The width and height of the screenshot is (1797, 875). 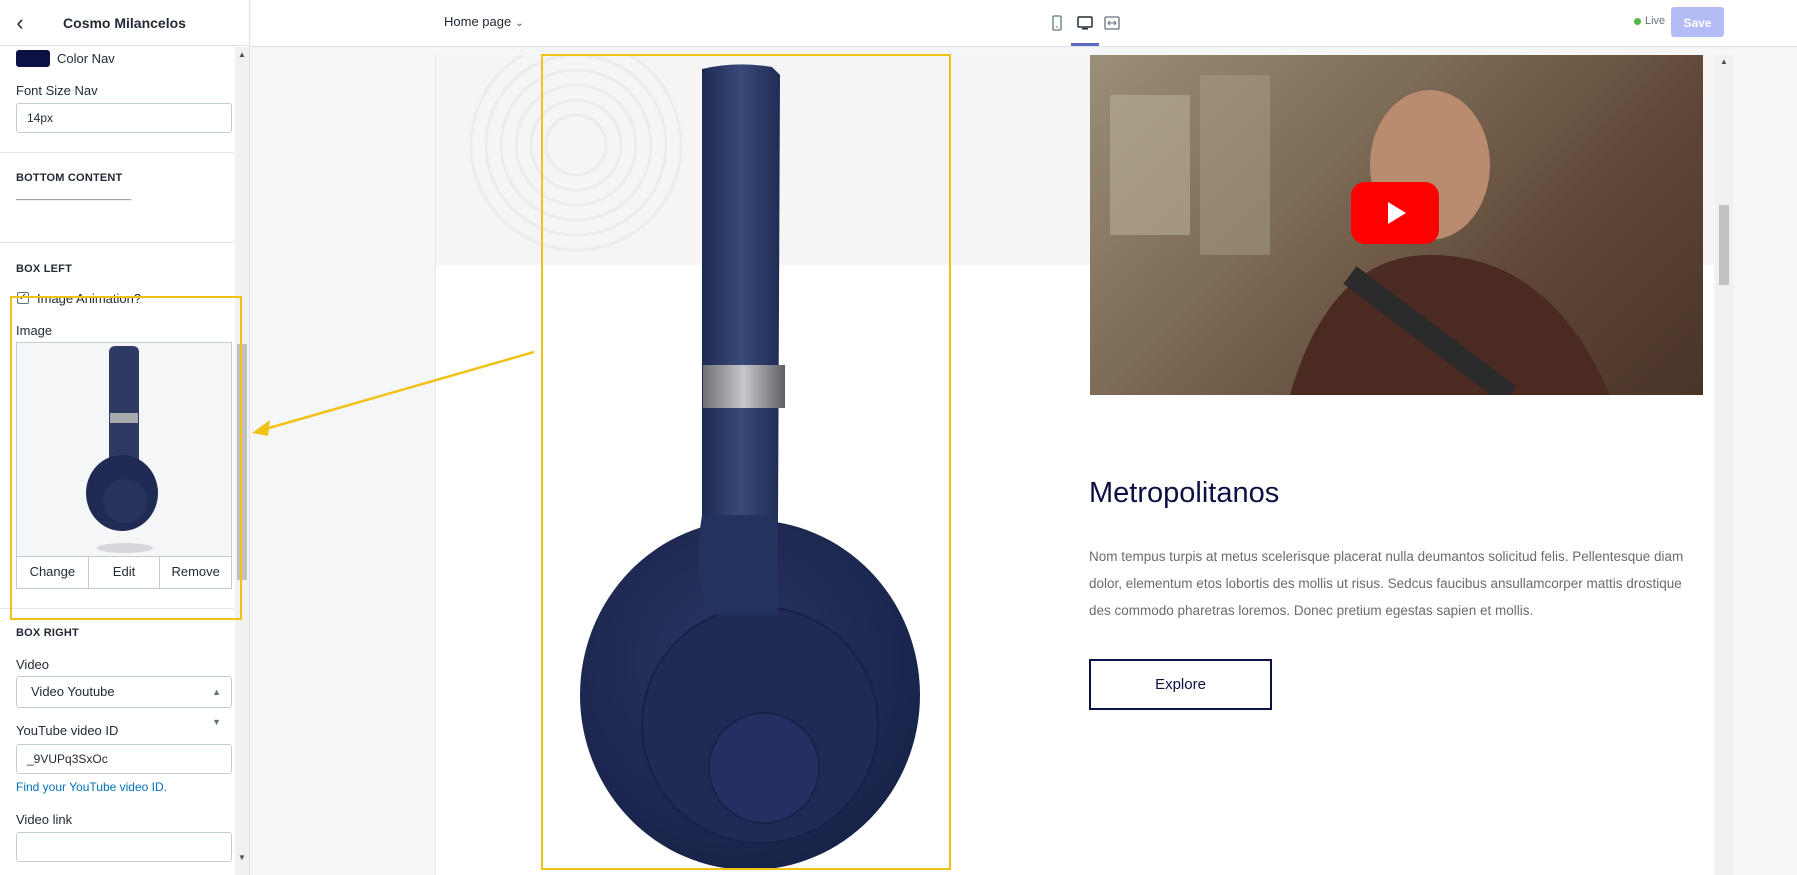 What do you see at coordinates (33, 664) in the screenshot?
I see `video-label: Video` at bounding box center [33, 664].